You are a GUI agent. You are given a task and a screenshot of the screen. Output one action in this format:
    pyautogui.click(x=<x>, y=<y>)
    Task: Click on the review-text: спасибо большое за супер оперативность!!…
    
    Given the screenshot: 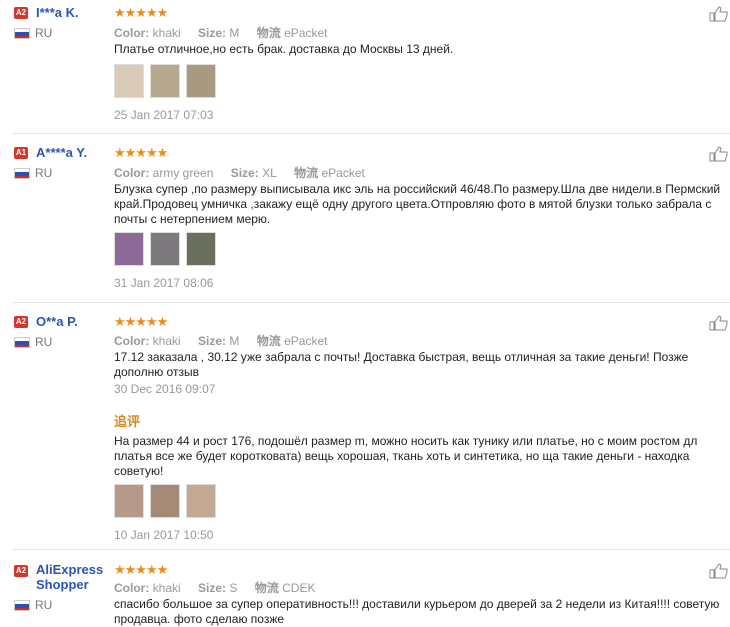 What is the action you would take?
    pyautogui.click(x=417, y=611)
    